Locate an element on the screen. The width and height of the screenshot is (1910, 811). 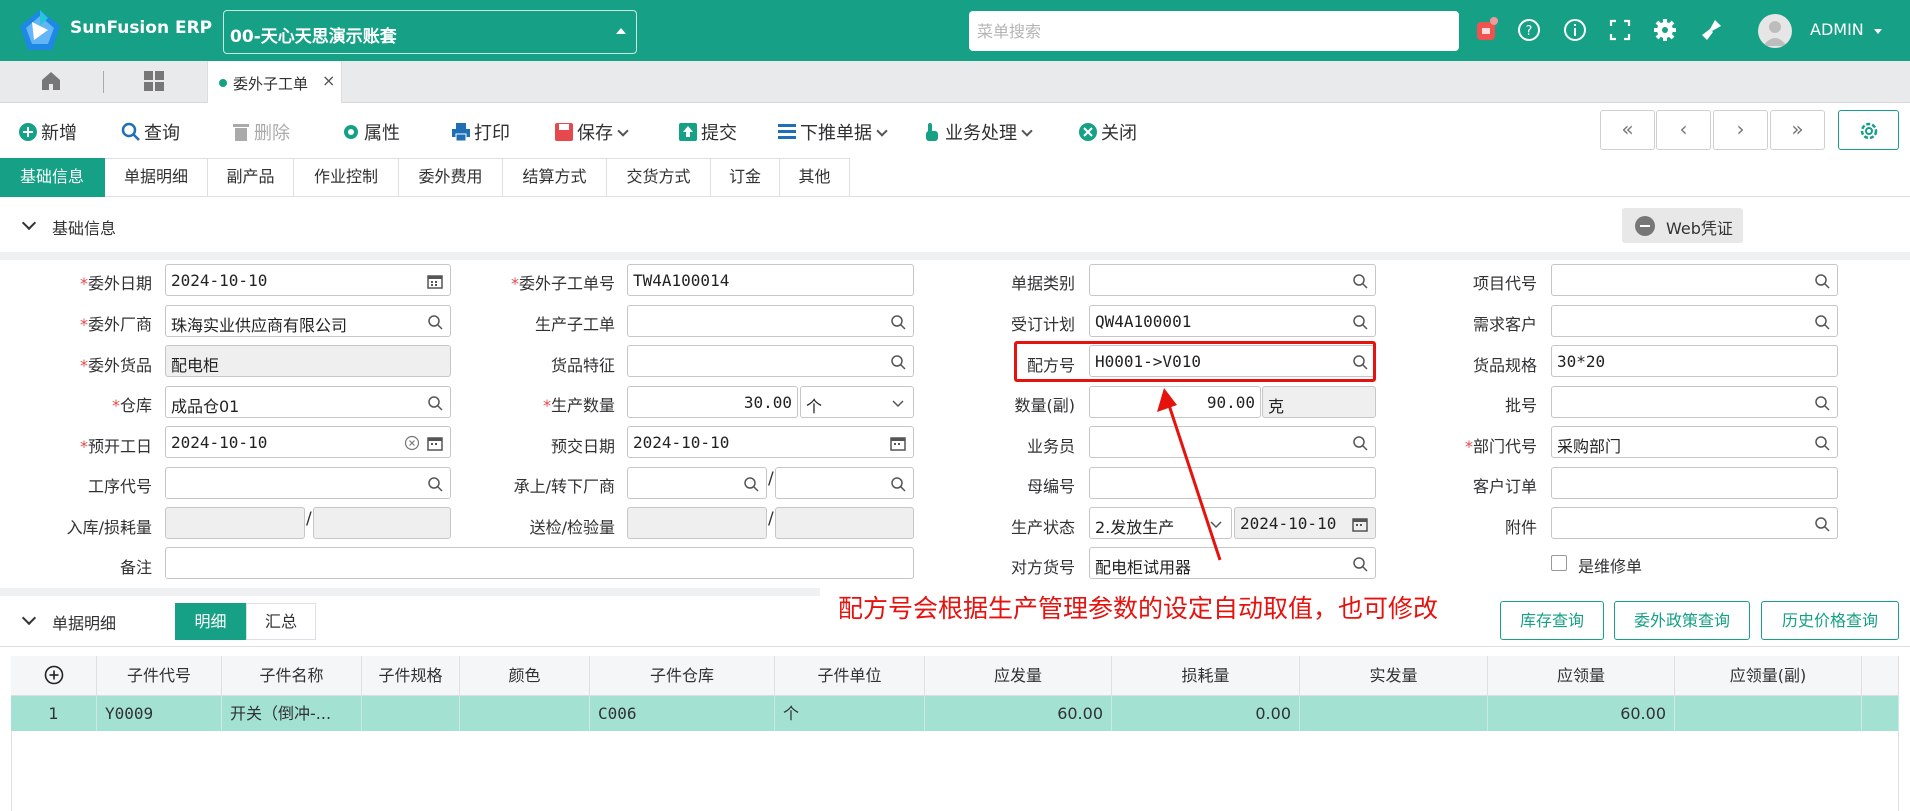
order-plan-field: QW4A100001 is located at coordinates (1232, 321).